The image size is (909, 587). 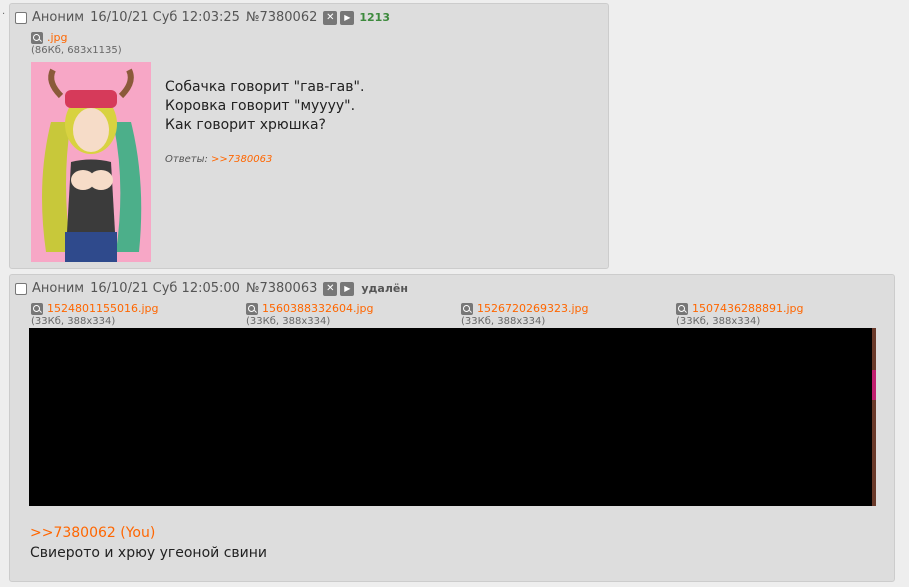 I want to click on message-line: Собачка говорит "гав-гав"., so click(x=265, y=87).